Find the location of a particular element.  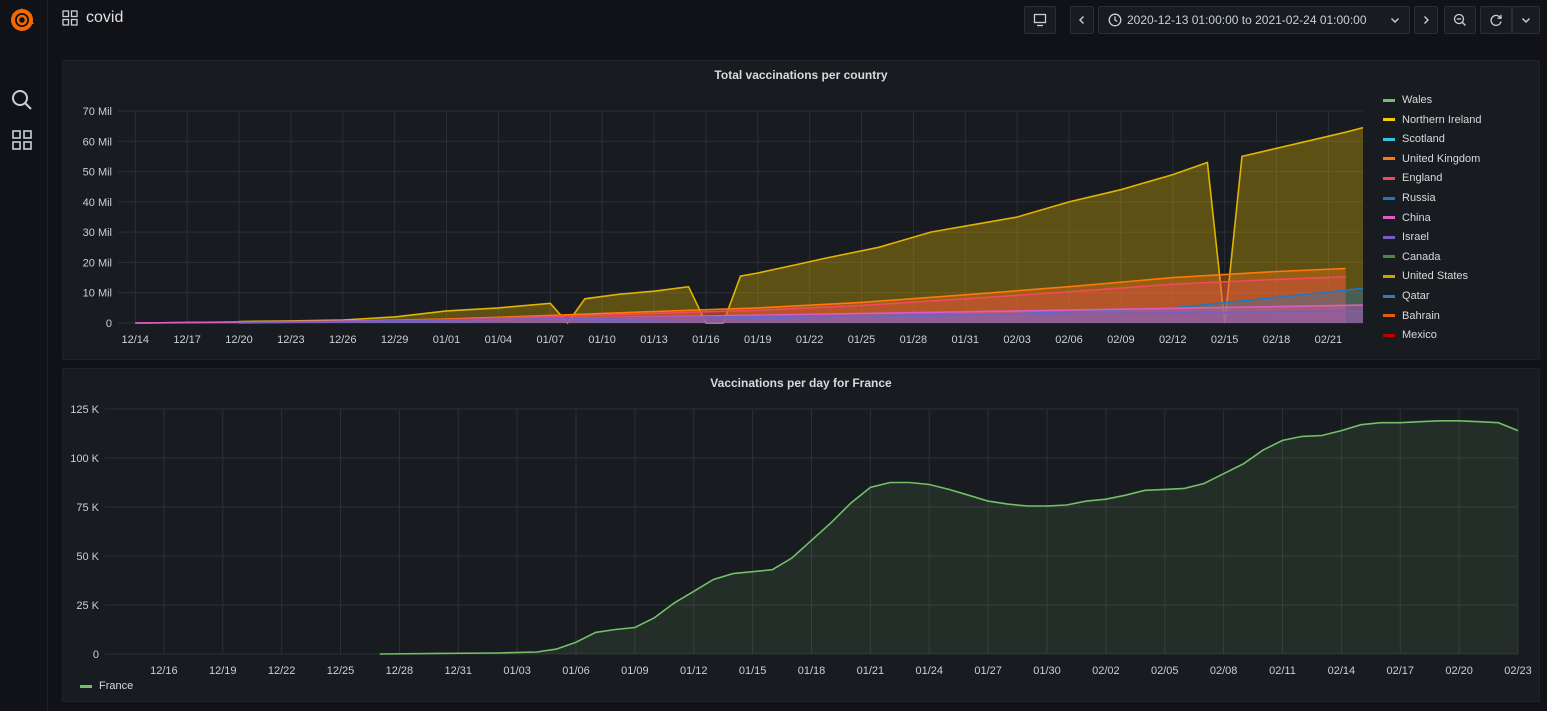

chevron-down-icon is located at coordinates (1395, 20).